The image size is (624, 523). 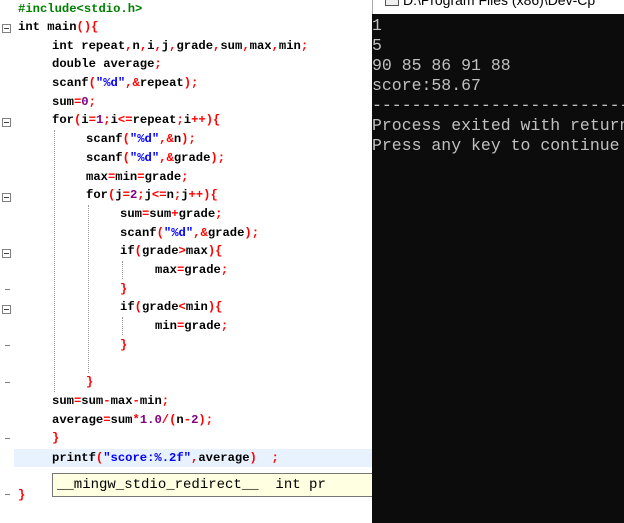 I want to click on console-line: Press any key to continue, so click(x=496, y=145).